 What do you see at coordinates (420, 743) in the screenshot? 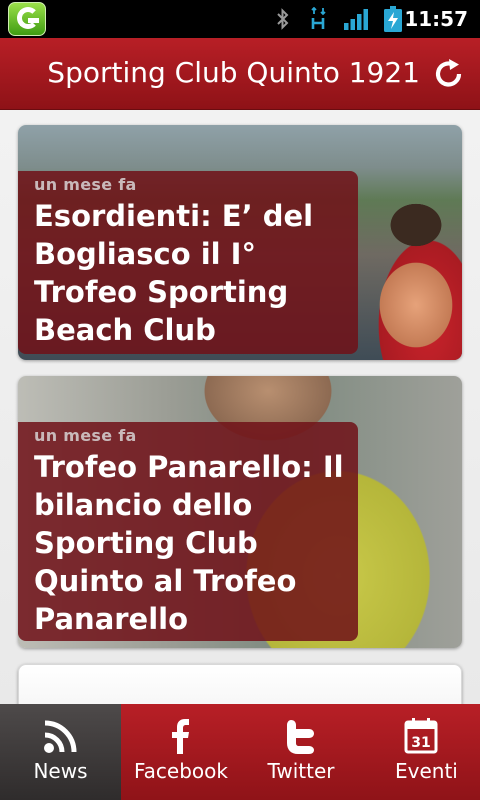
I see `calendar-day: 31` at bounding box center [420, 743].